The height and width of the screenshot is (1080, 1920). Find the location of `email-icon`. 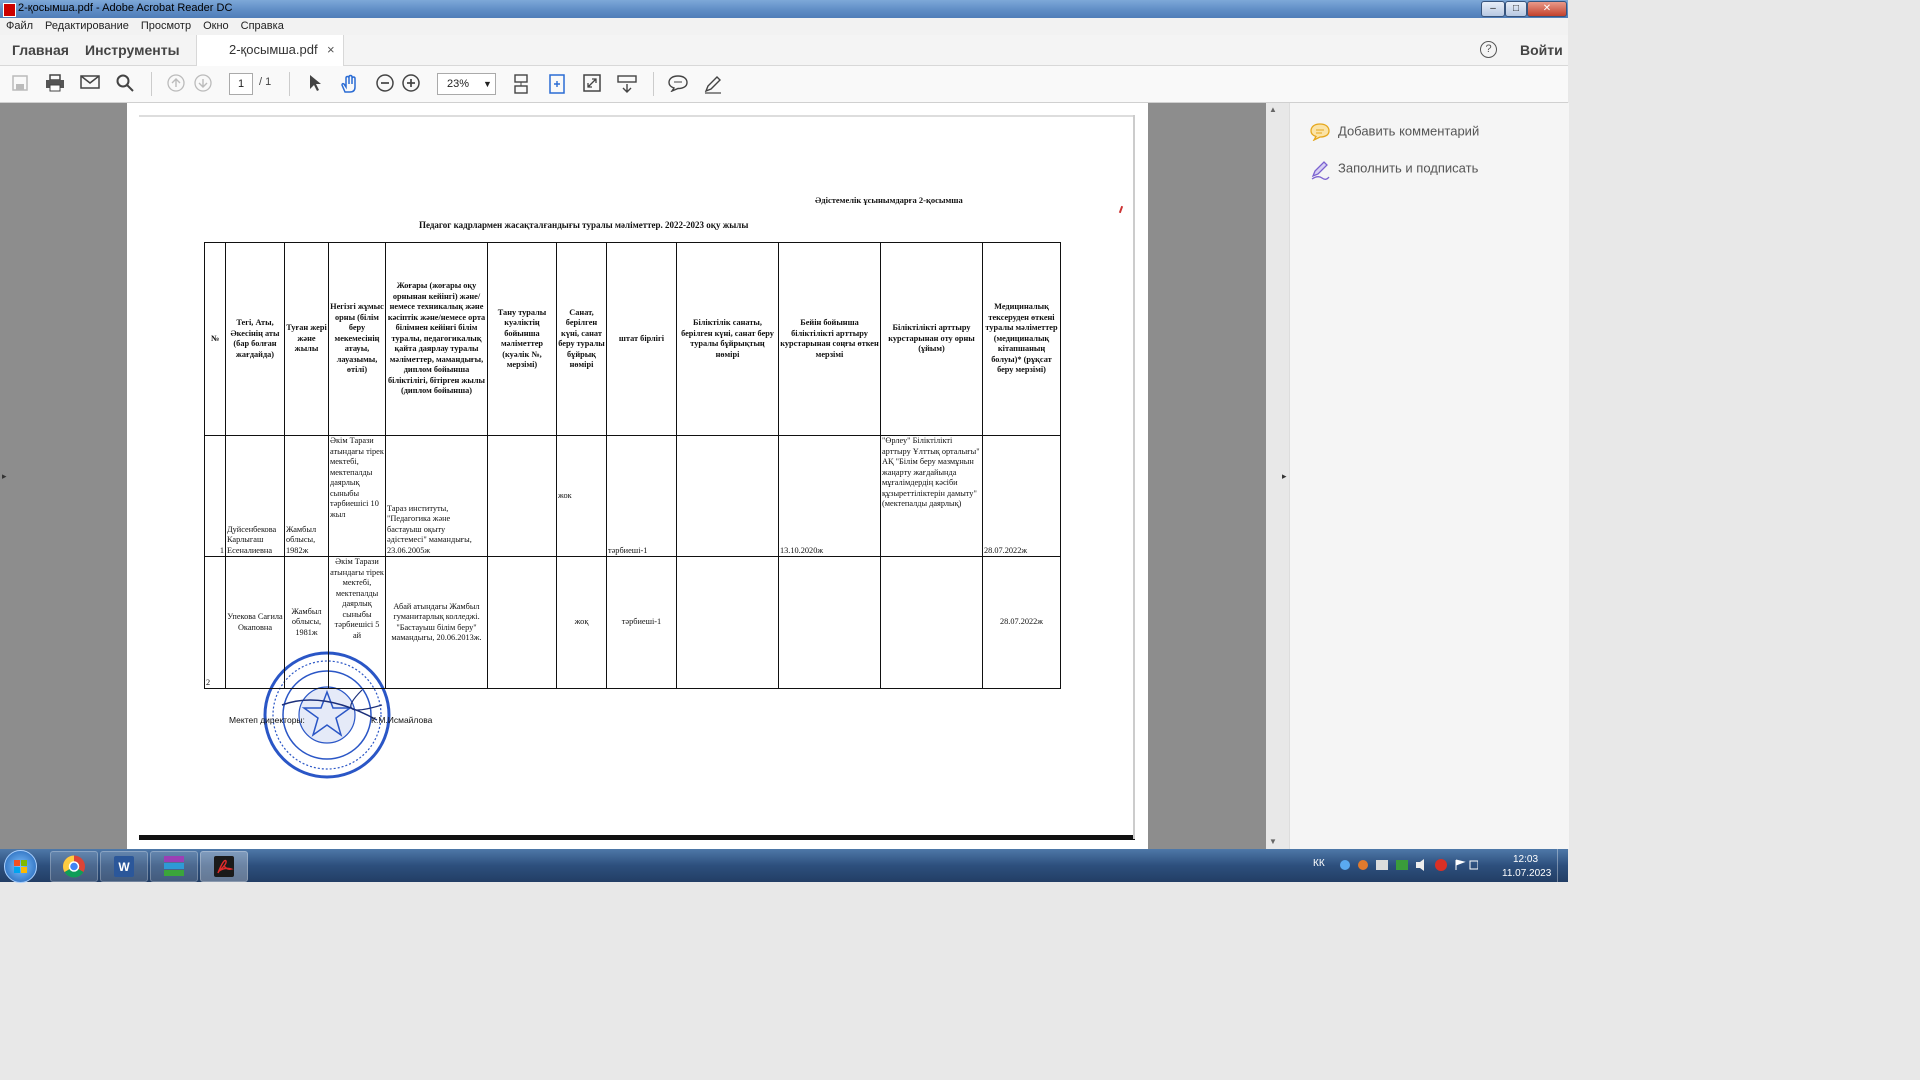

email-icon is located at coordinates (90, 84).